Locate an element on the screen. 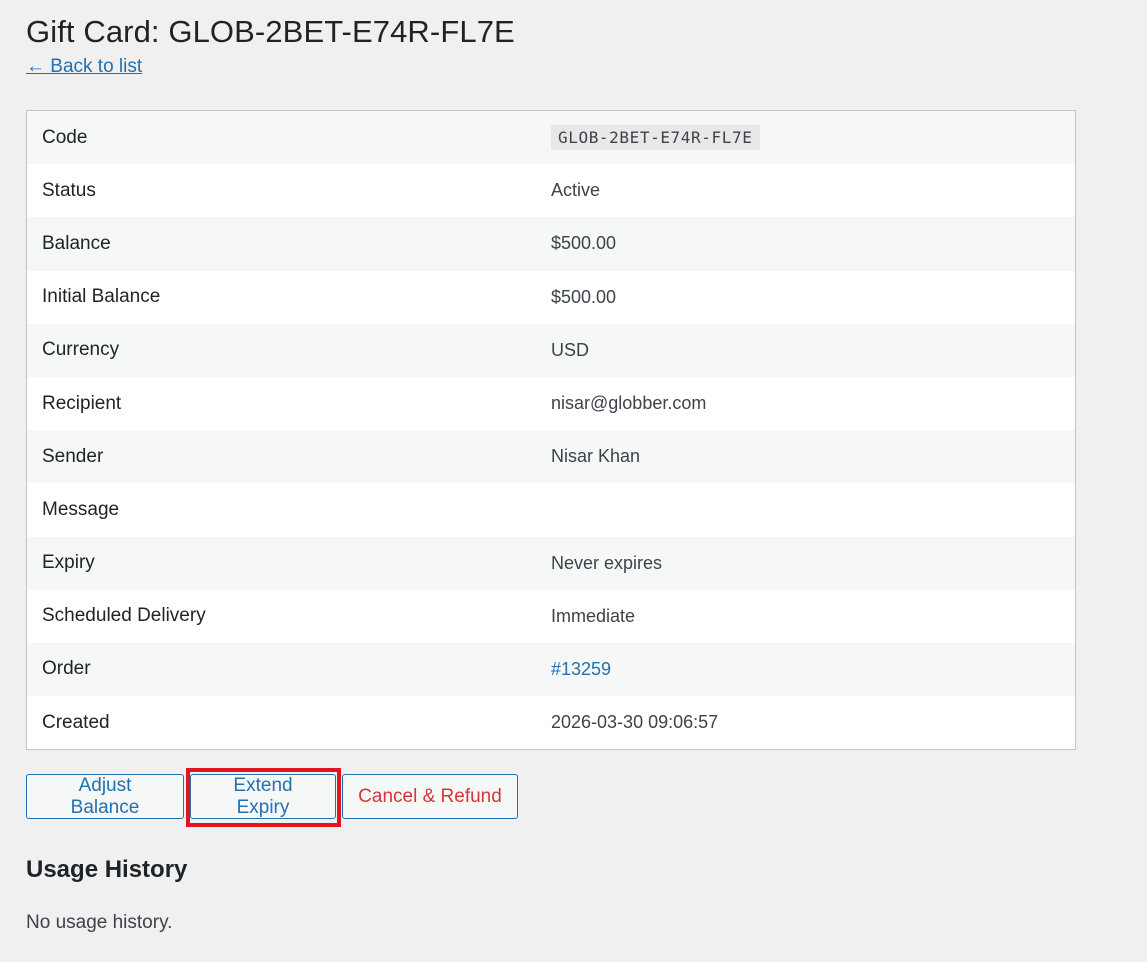 Image resolution: width=1147 pixels, height=962 pixels. cancel-refund-button: Cancel & Refund is located at coordinates (430, 796).